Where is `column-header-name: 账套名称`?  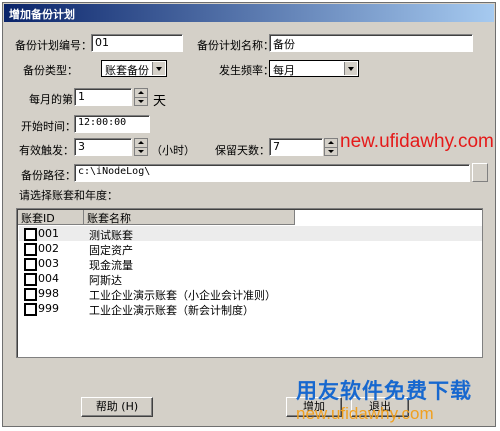
column-header-name: 账套名称 is located at coordinates (189, 217).